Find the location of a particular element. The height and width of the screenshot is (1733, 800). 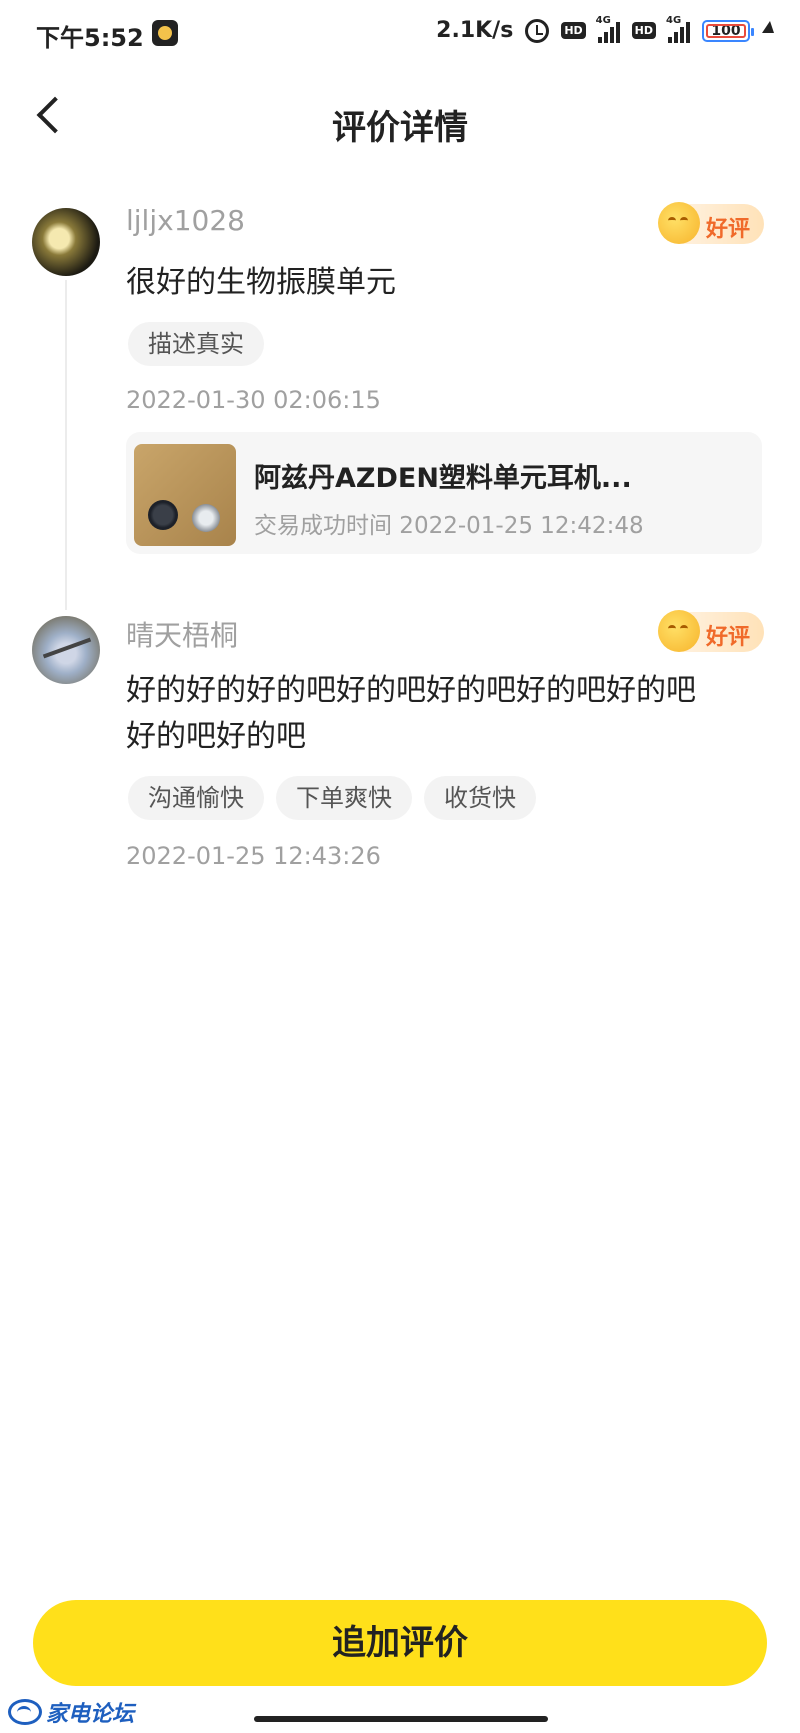

product-thumbnail is located at coordinates (185, 495).